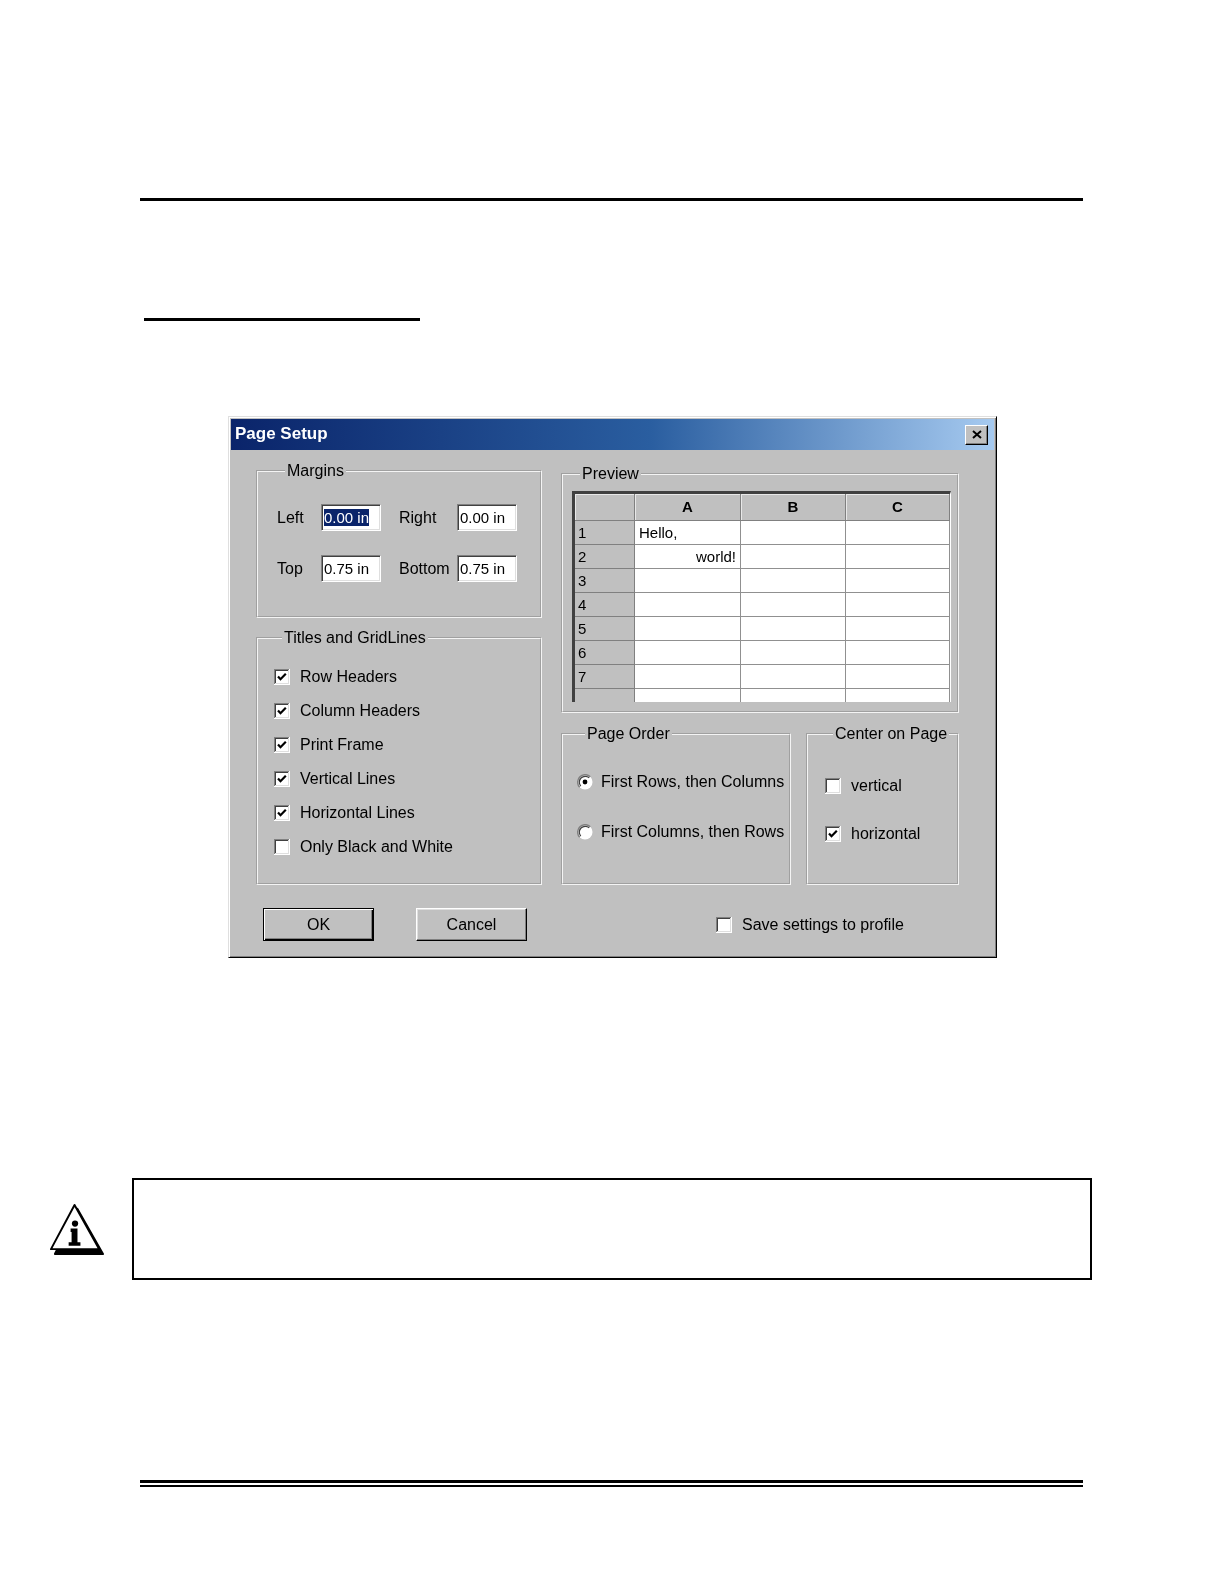  I want to click on column-header: C, so click(898, 507).